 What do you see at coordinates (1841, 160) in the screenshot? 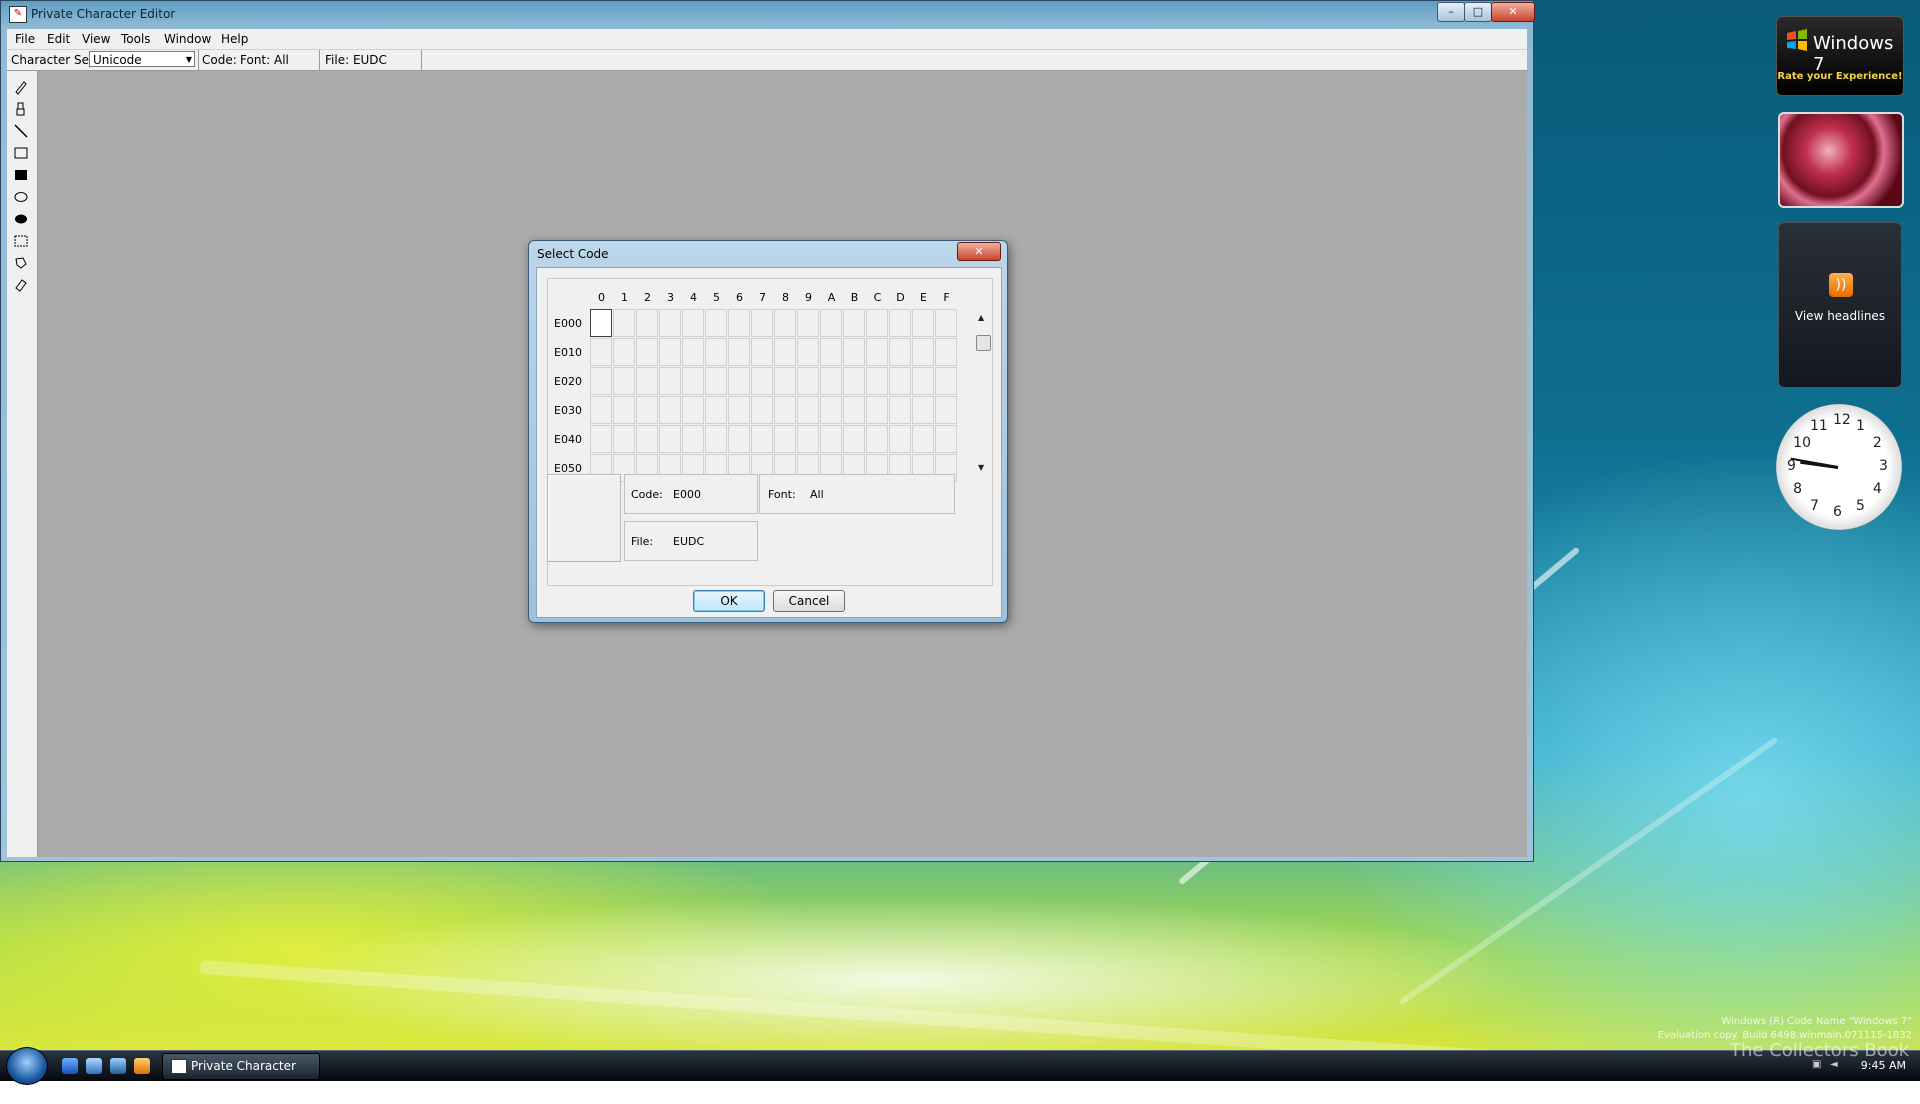
I see `slideshow-gadget` at bounding box center [1841, 160].